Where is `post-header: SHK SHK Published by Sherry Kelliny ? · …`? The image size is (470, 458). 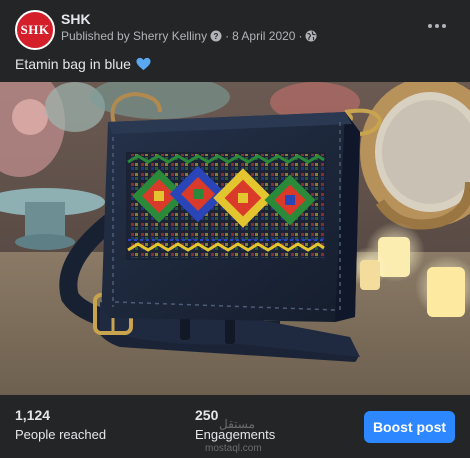 post-header: SHK SHK Published by Sherry Kelliny ? · … is located at coordinates (235, 26).